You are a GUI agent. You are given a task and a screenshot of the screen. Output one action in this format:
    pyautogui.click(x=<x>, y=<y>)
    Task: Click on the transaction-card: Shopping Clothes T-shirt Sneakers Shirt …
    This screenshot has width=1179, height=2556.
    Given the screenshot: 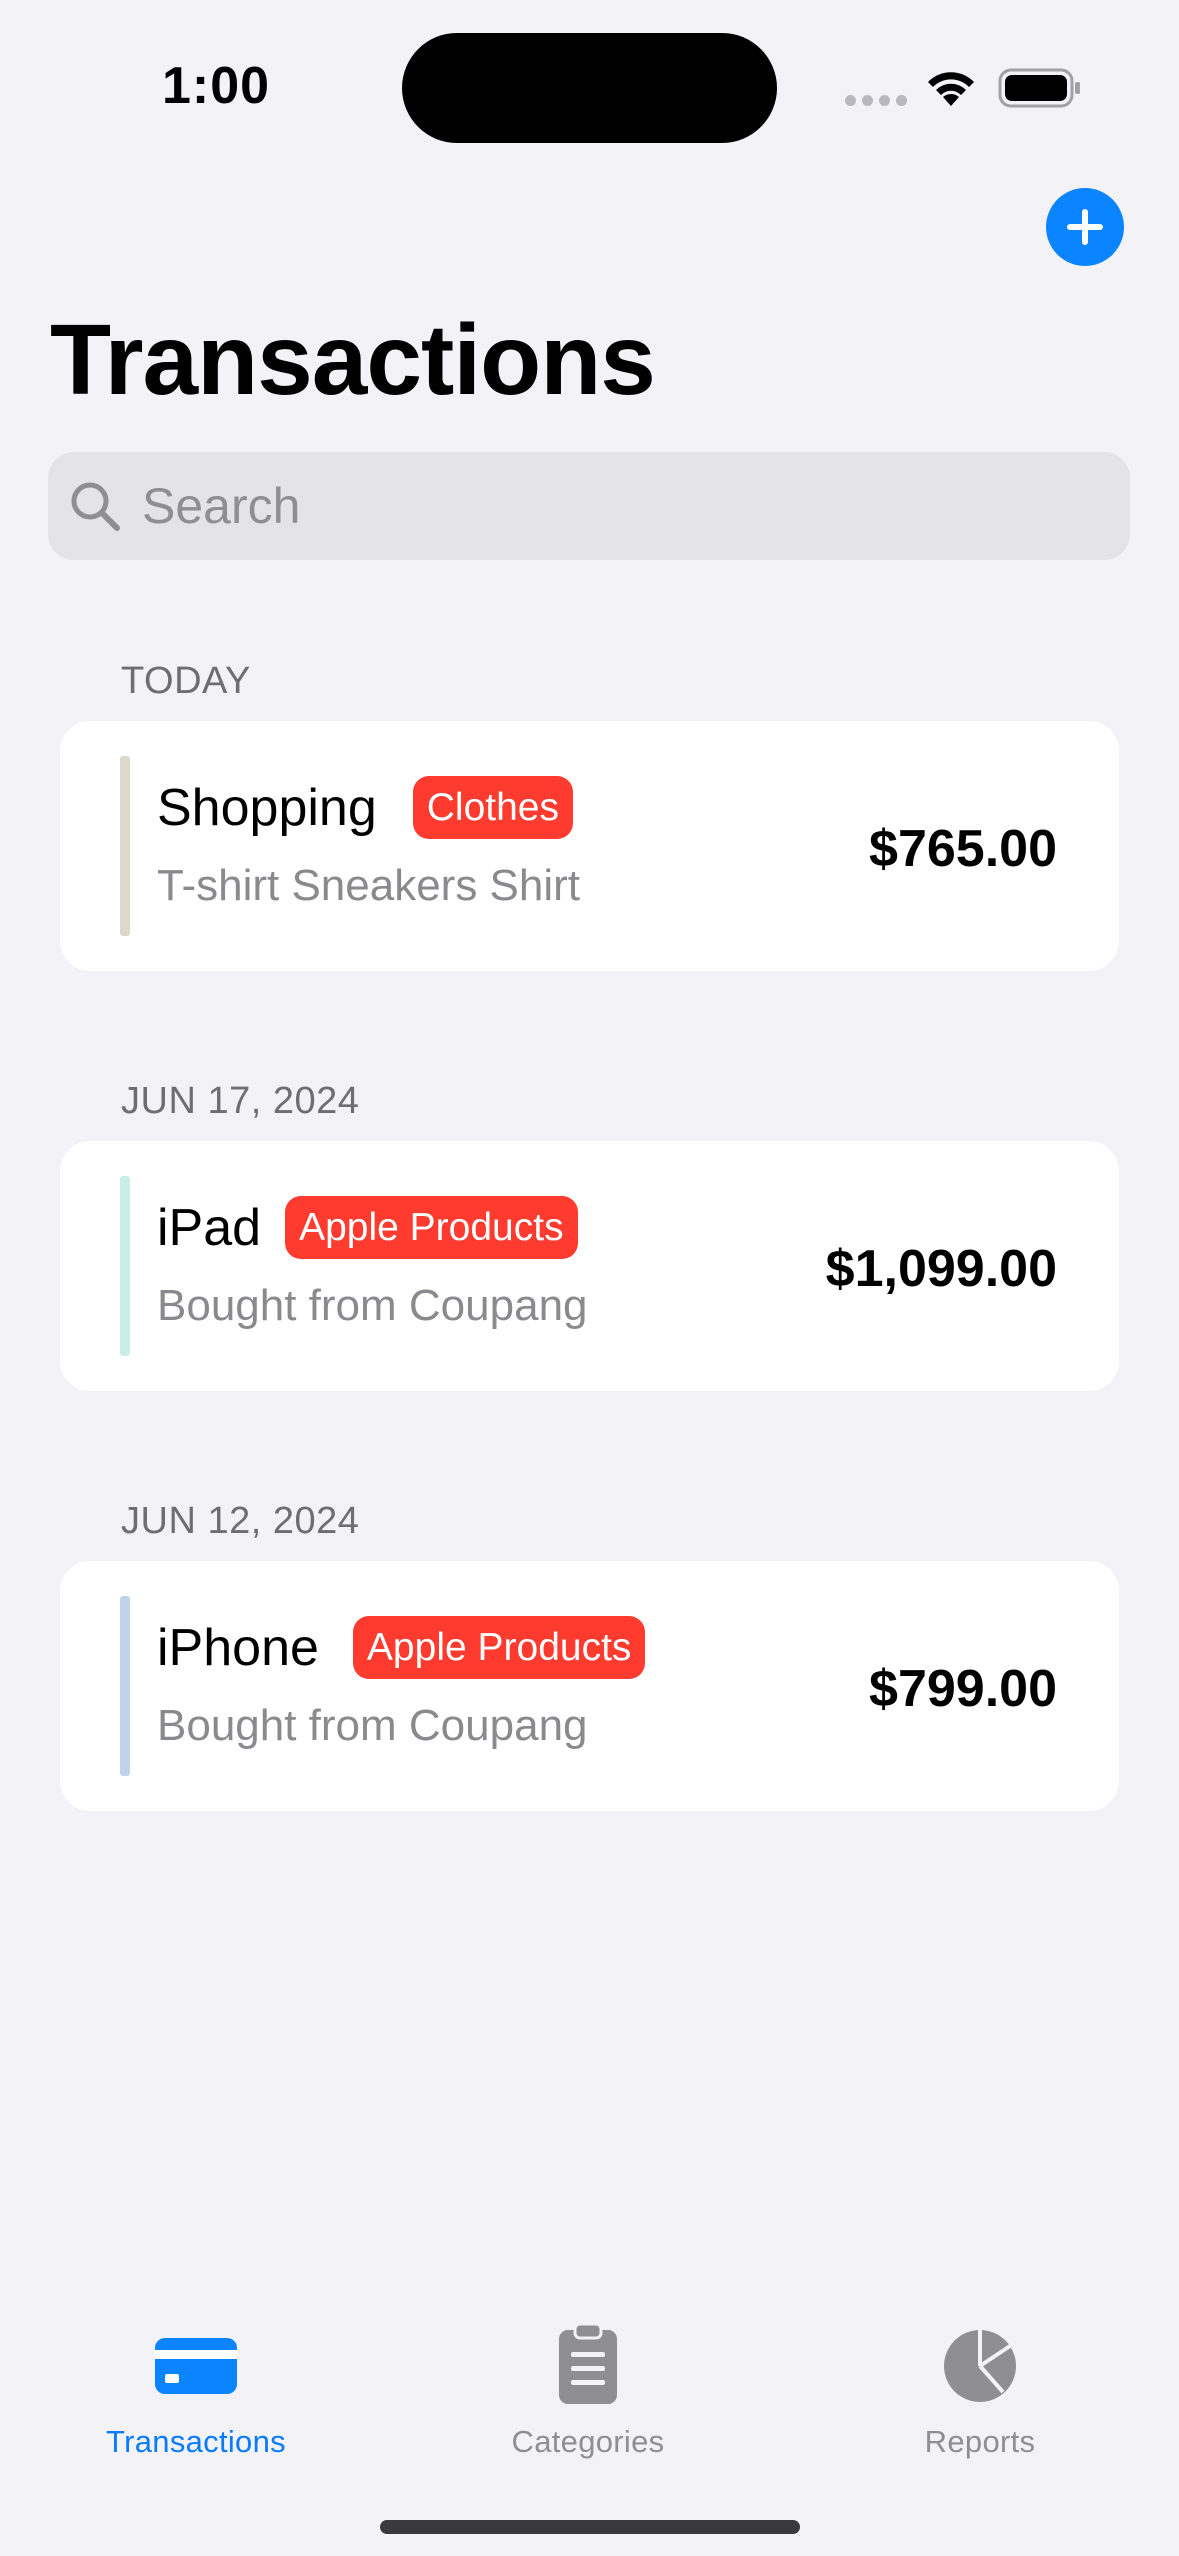 What is the action you would take?
    pyautogui.click(x=589, y=846)
    